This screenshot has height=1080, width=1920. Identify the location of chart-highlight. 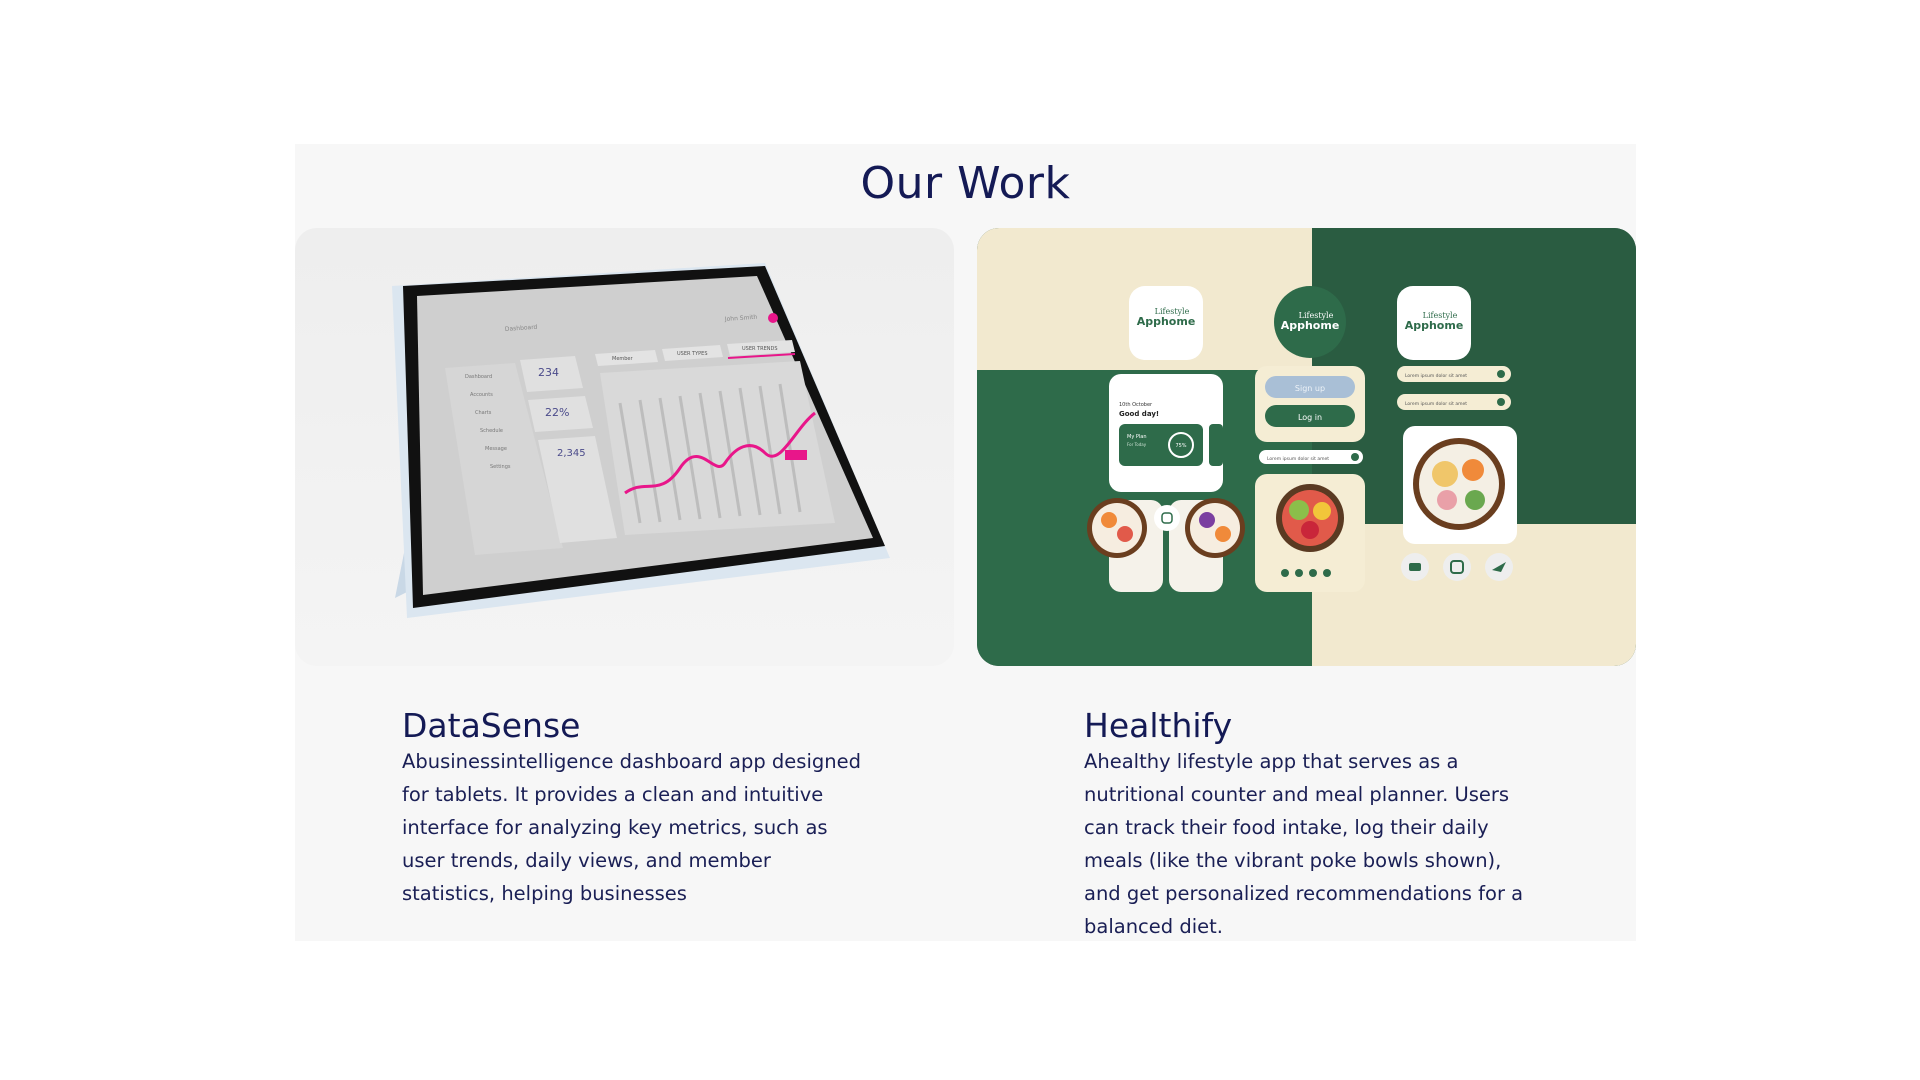
(796, 455).